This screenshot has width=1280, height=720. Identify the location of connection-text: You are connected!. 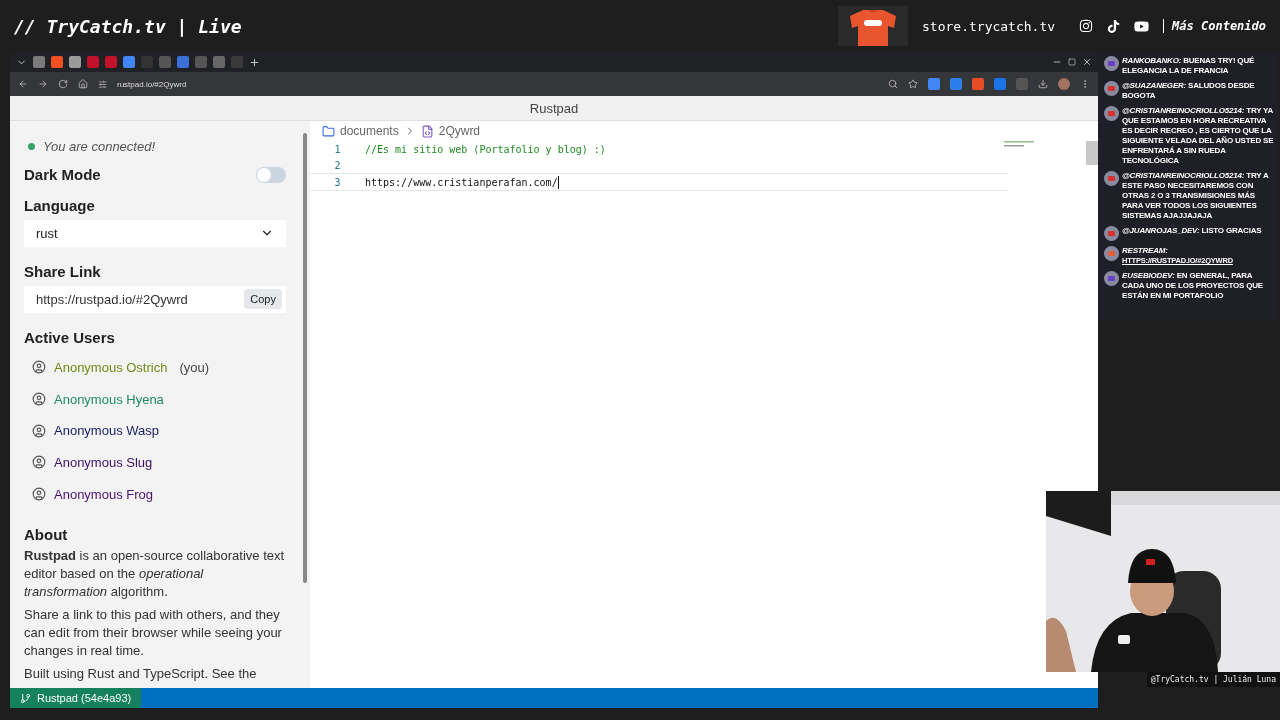
(99, 146).